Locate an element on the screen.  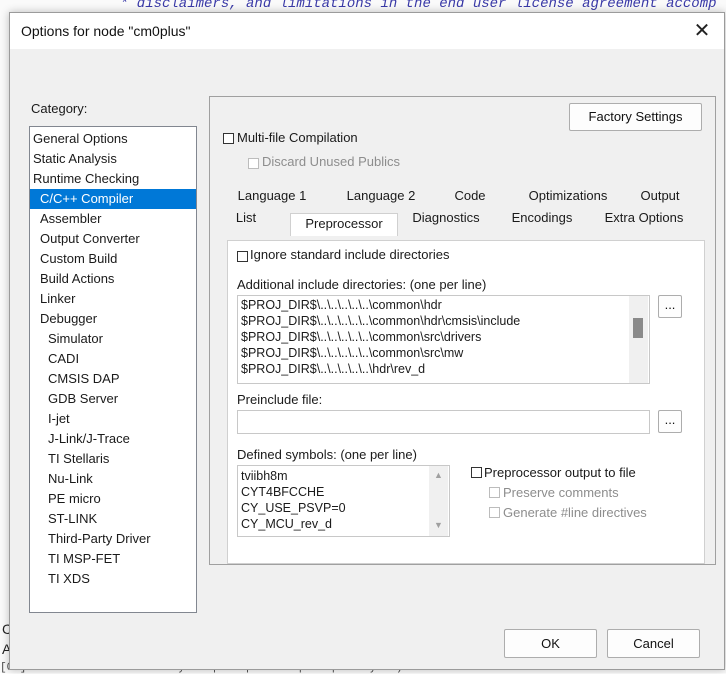
category-item: C/C++ Compiler is located at coordinates (113, 199).